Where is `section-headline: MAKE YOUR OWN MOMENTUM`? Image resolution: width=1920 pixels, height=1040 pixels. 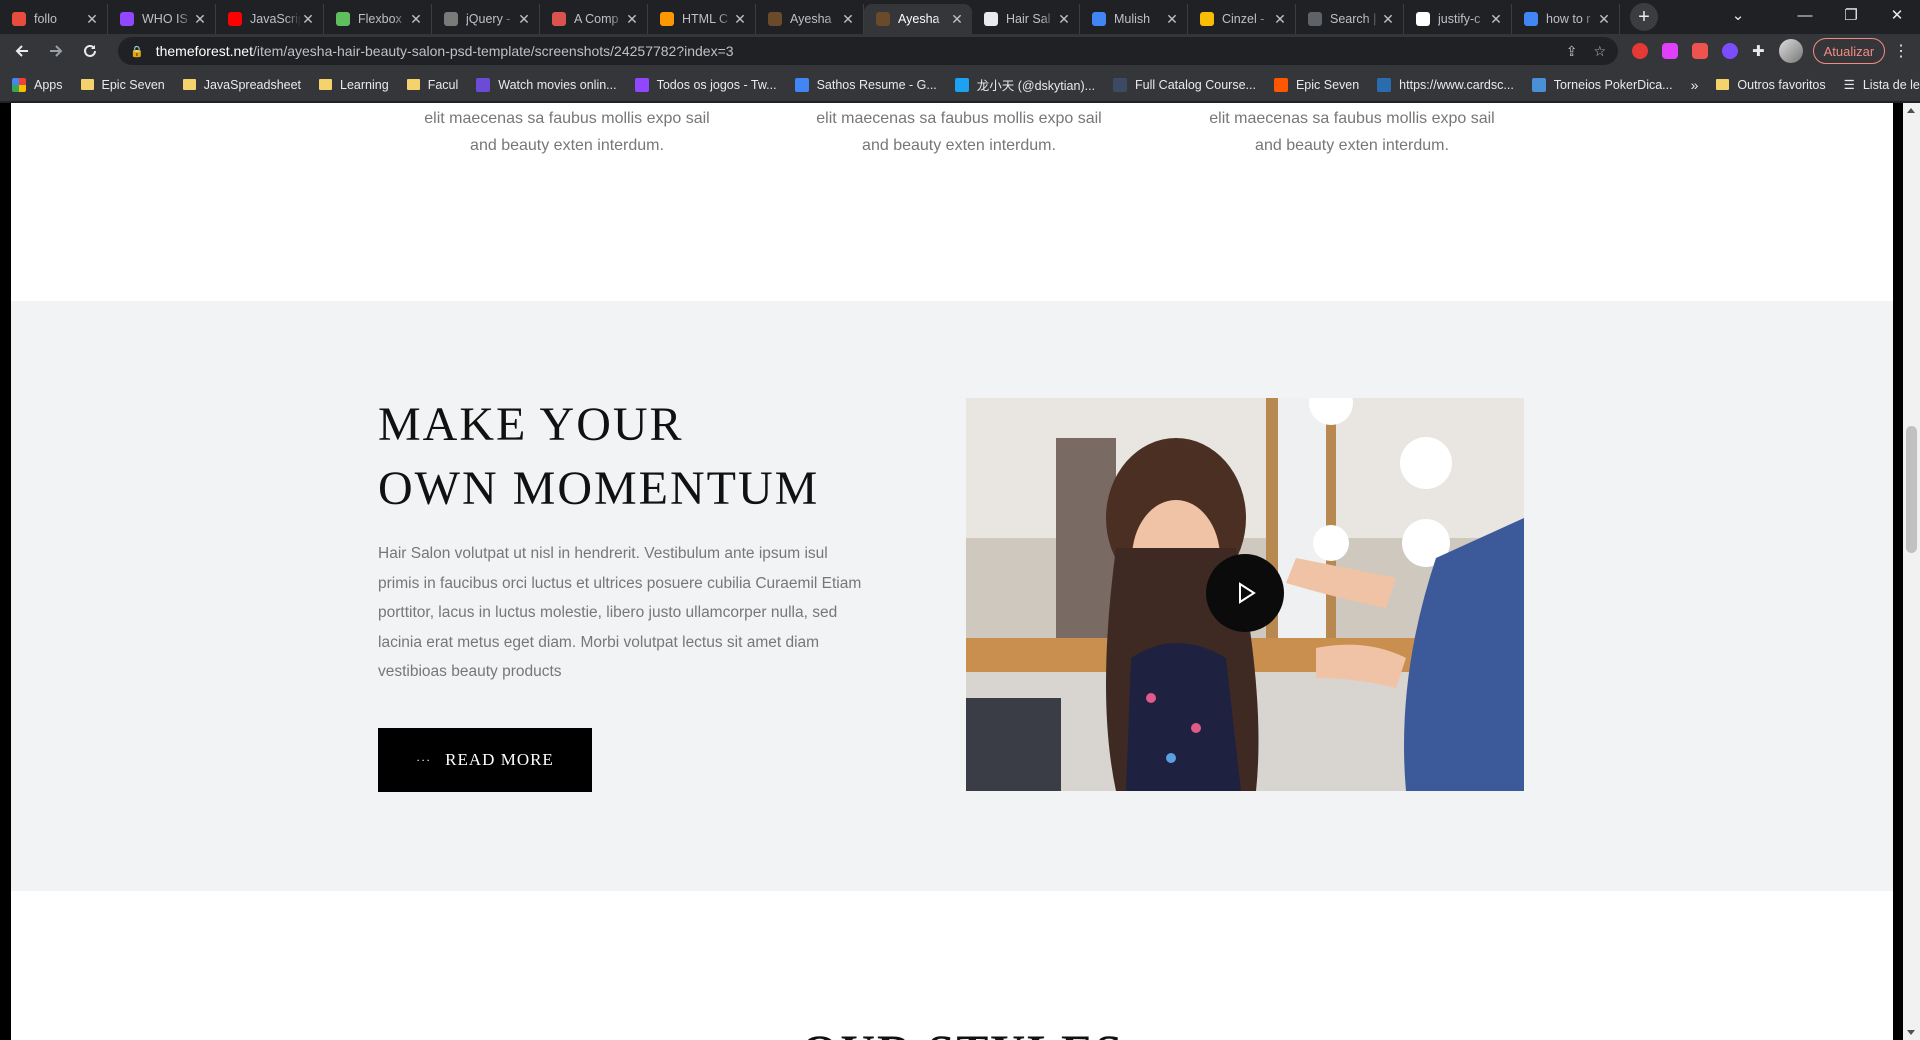 section-headline: MAKE YOUR OWN MOMENTUM is located at coordinates (599, 456).